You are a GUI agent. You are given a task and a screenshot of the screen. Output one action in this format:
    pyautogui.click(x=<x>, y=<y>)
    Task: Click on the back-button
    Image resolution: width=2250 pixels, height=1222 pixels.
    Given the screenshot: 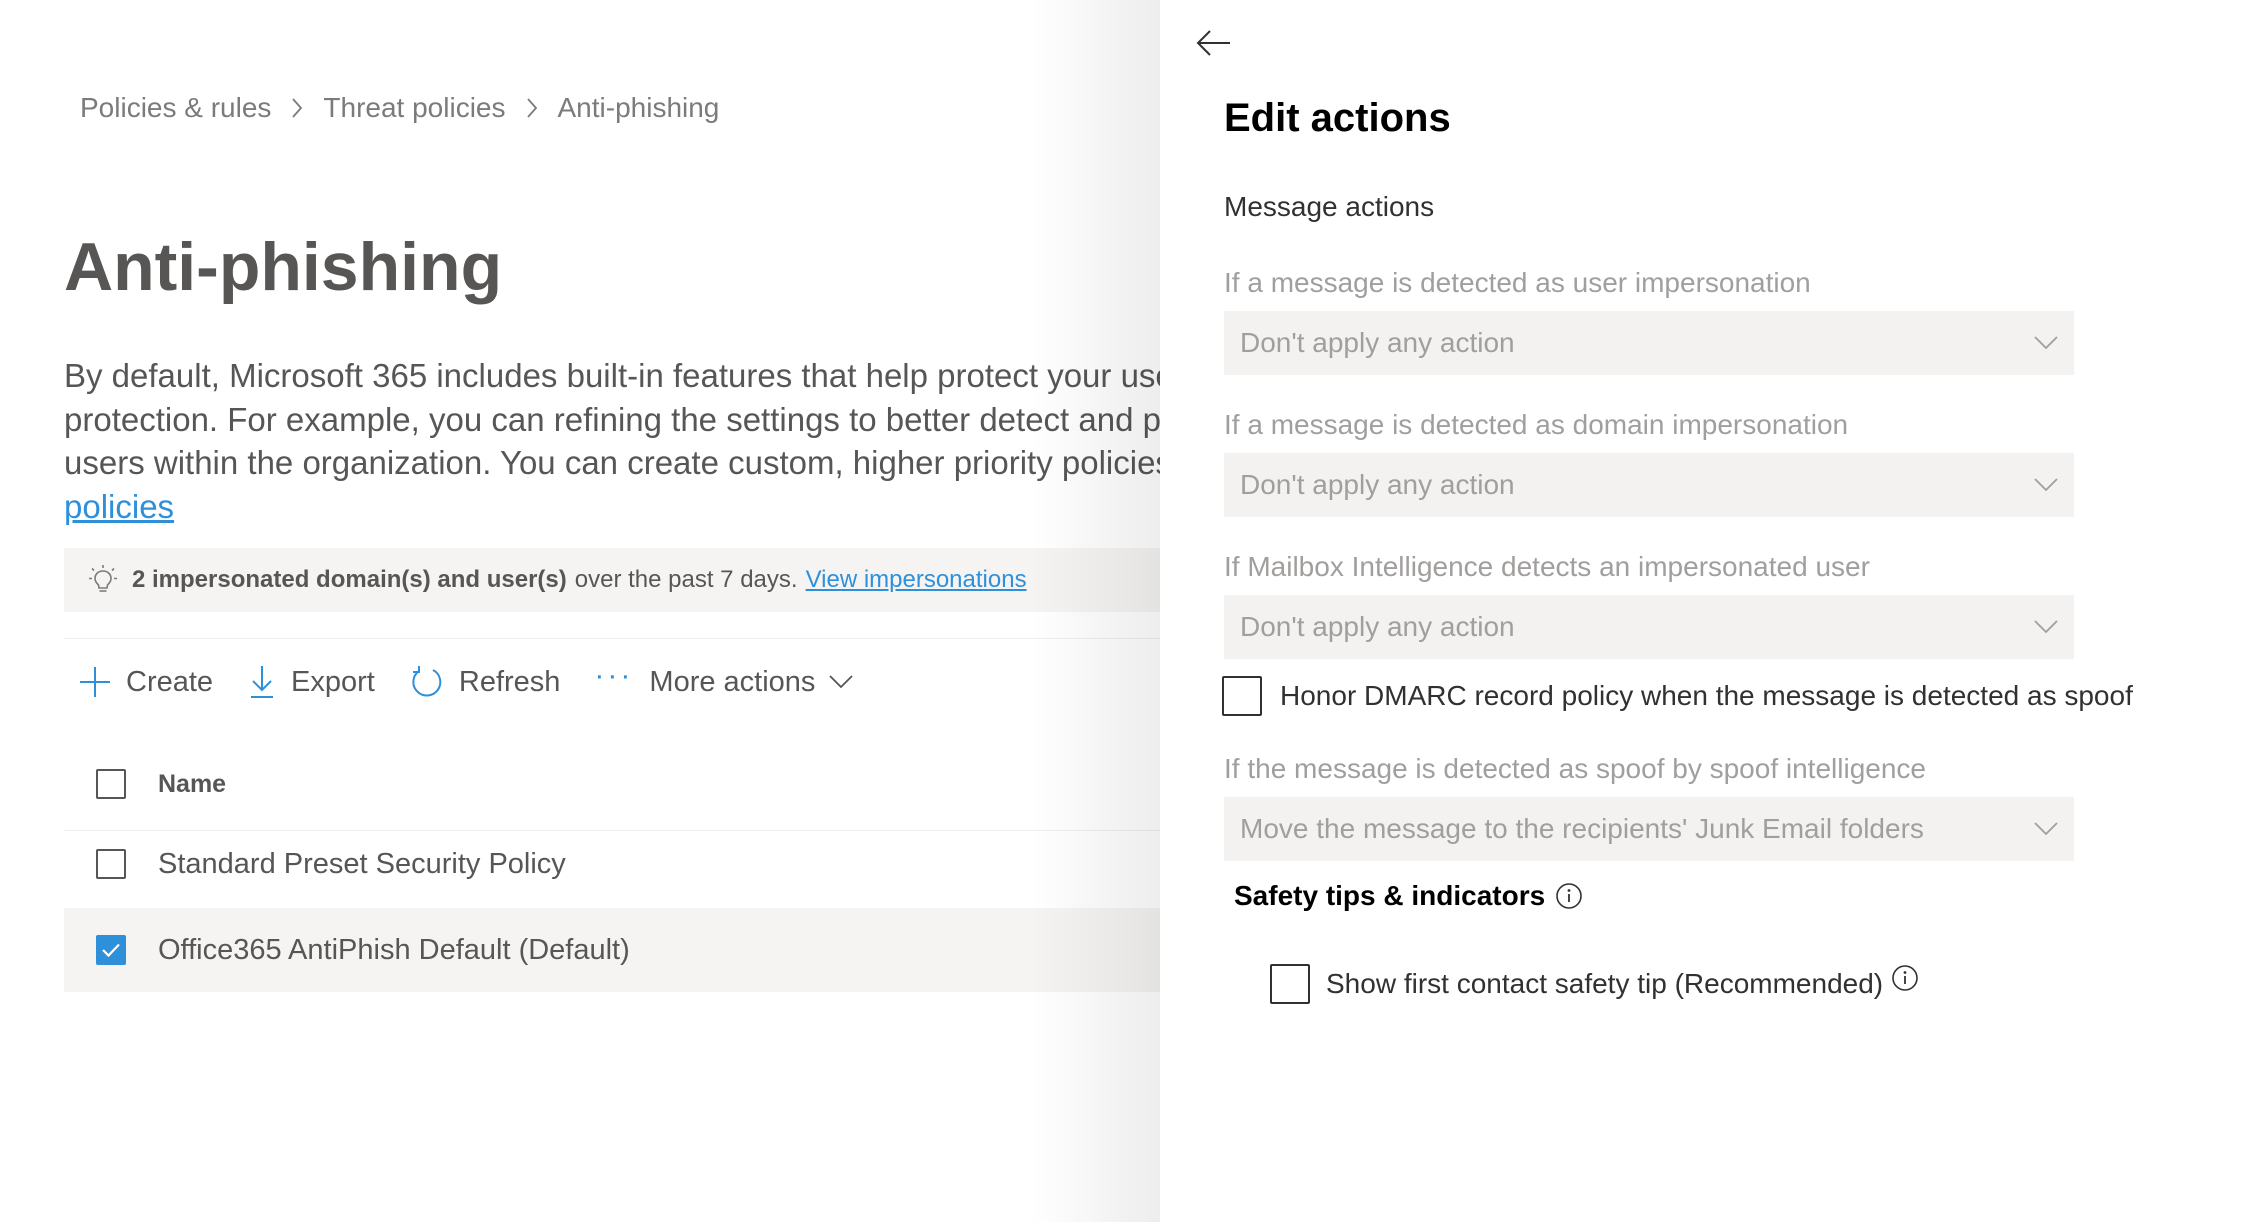 What is the action you would take?
    pyautogui.click(x=1214, y=43)
    